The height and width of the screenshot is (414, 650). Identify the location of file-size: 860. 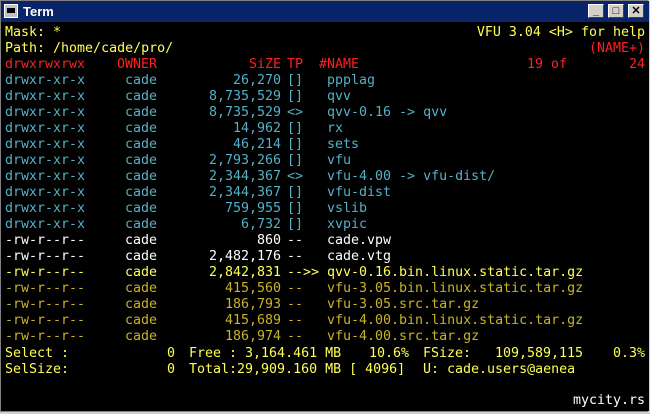
(268, 240).